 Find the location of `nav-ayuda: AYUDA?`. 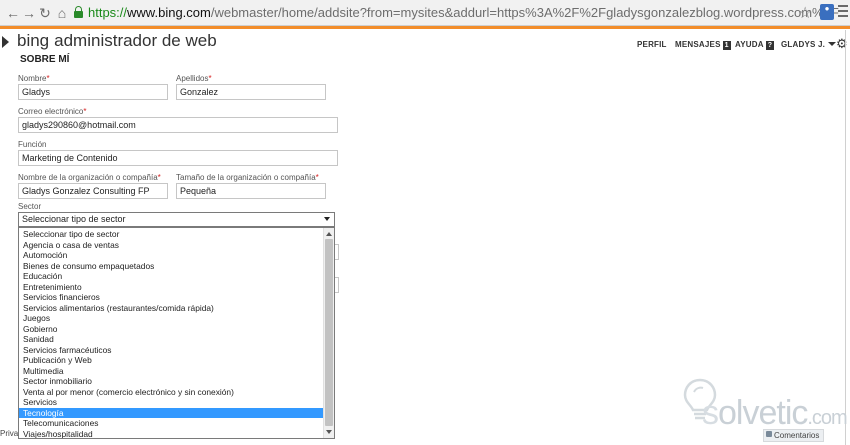

nav-ayuda: AYUDA? is located at coordinates (755, 46).